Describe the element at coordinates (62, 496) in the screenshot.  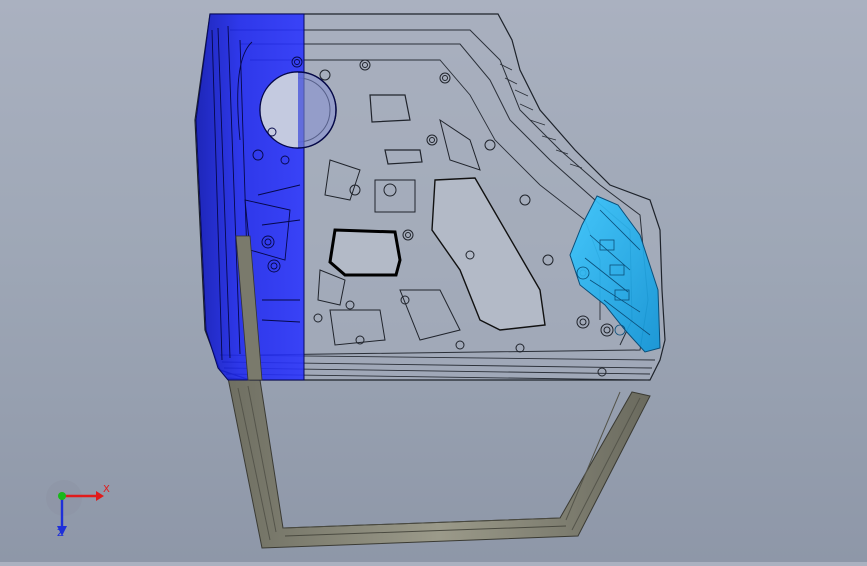
I see `y-axis-dot` at that location.